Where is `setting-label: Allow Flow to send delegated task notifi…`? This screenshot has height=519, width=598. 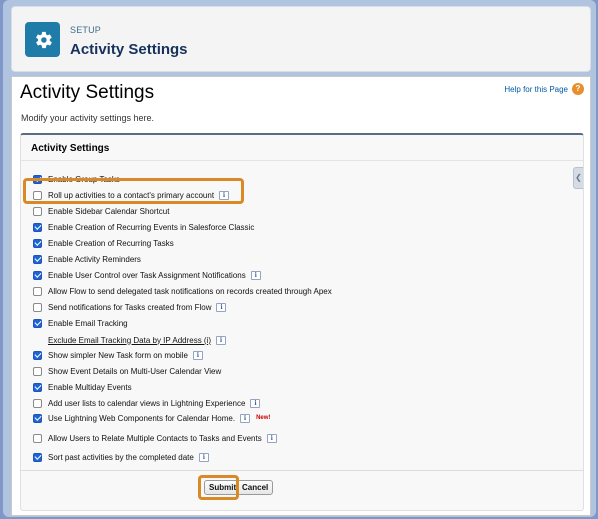 setting-label: Allow Flow to send delegated task notifi… is located at coordinates (190, 291).